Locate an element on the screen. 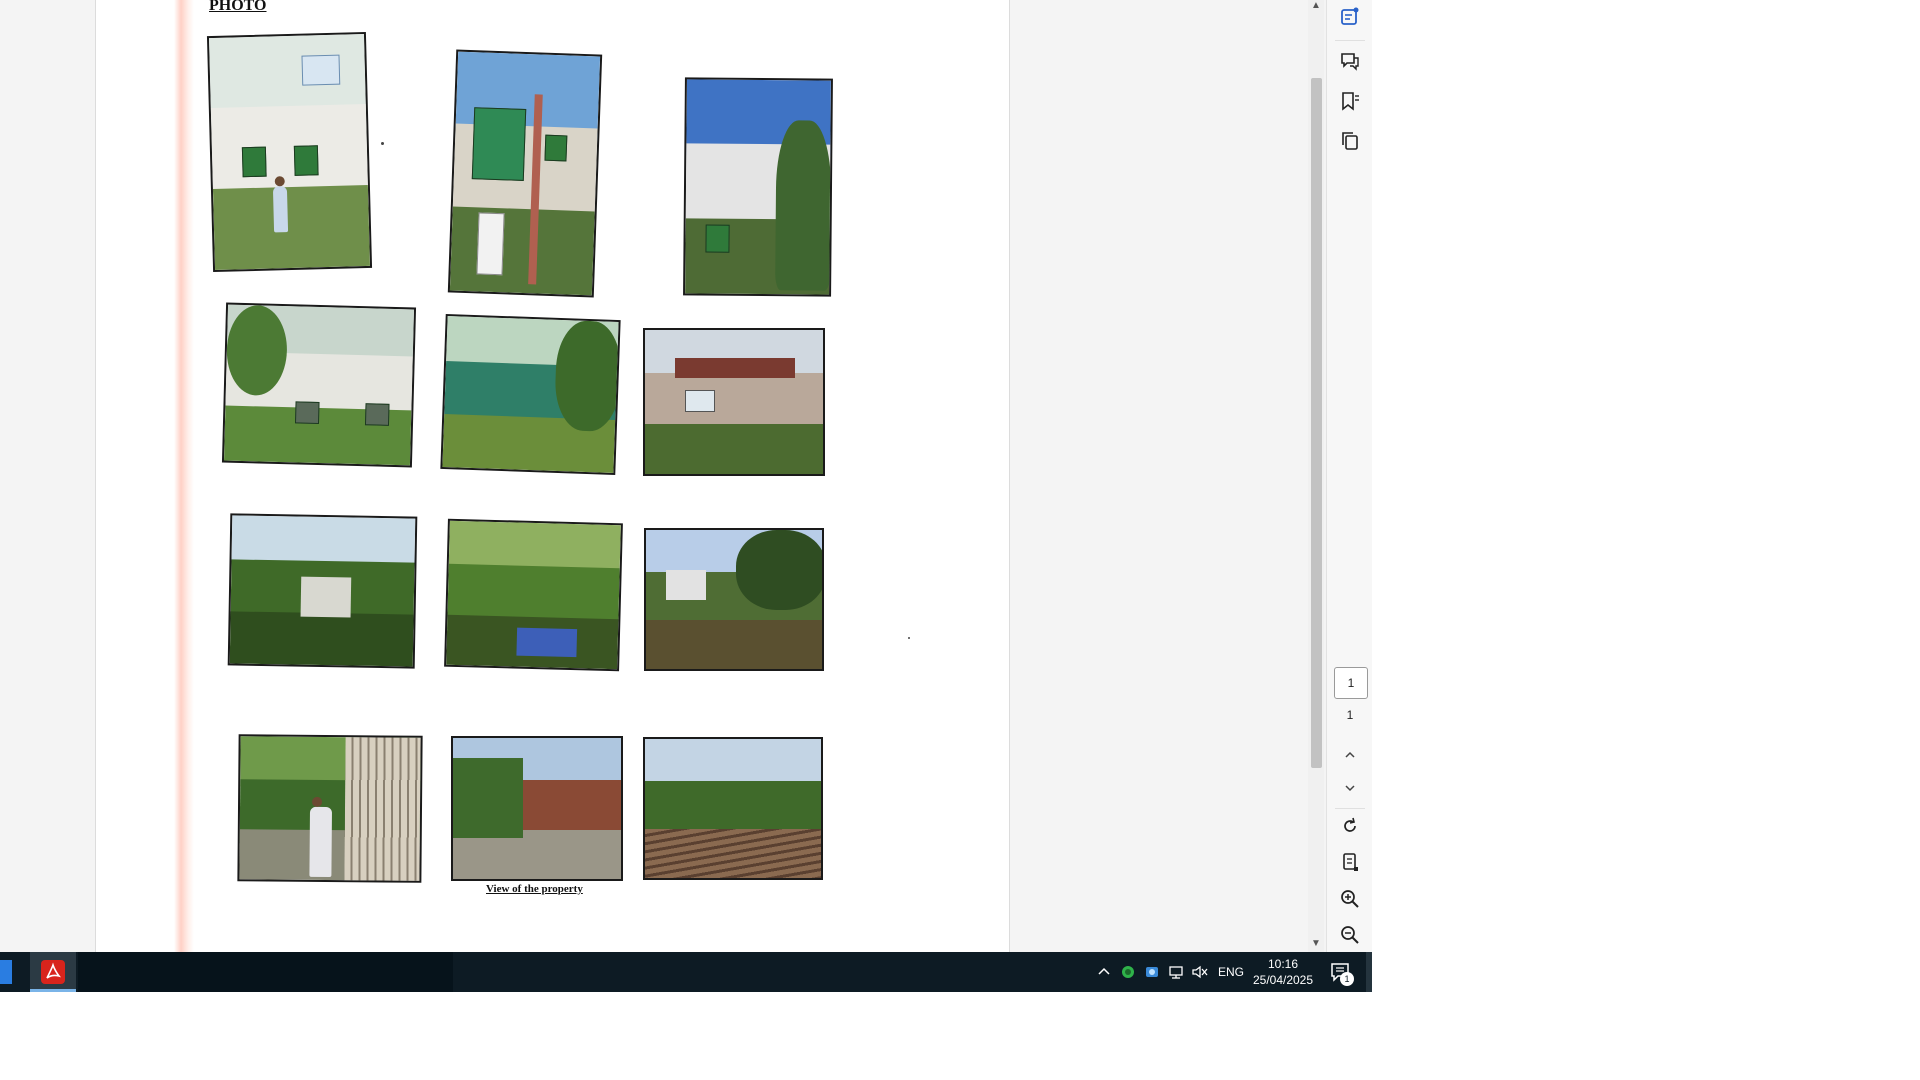 This screenshot has width=1920, height=1080. photo-overgrown-building is located at coordinates (319, 385).